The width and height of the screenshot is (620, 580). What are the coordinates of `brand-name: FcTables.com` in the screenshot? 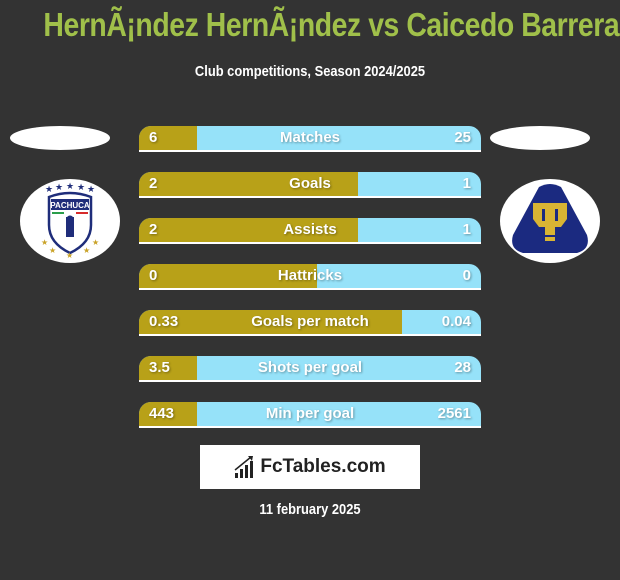 It's located at (323, 466).